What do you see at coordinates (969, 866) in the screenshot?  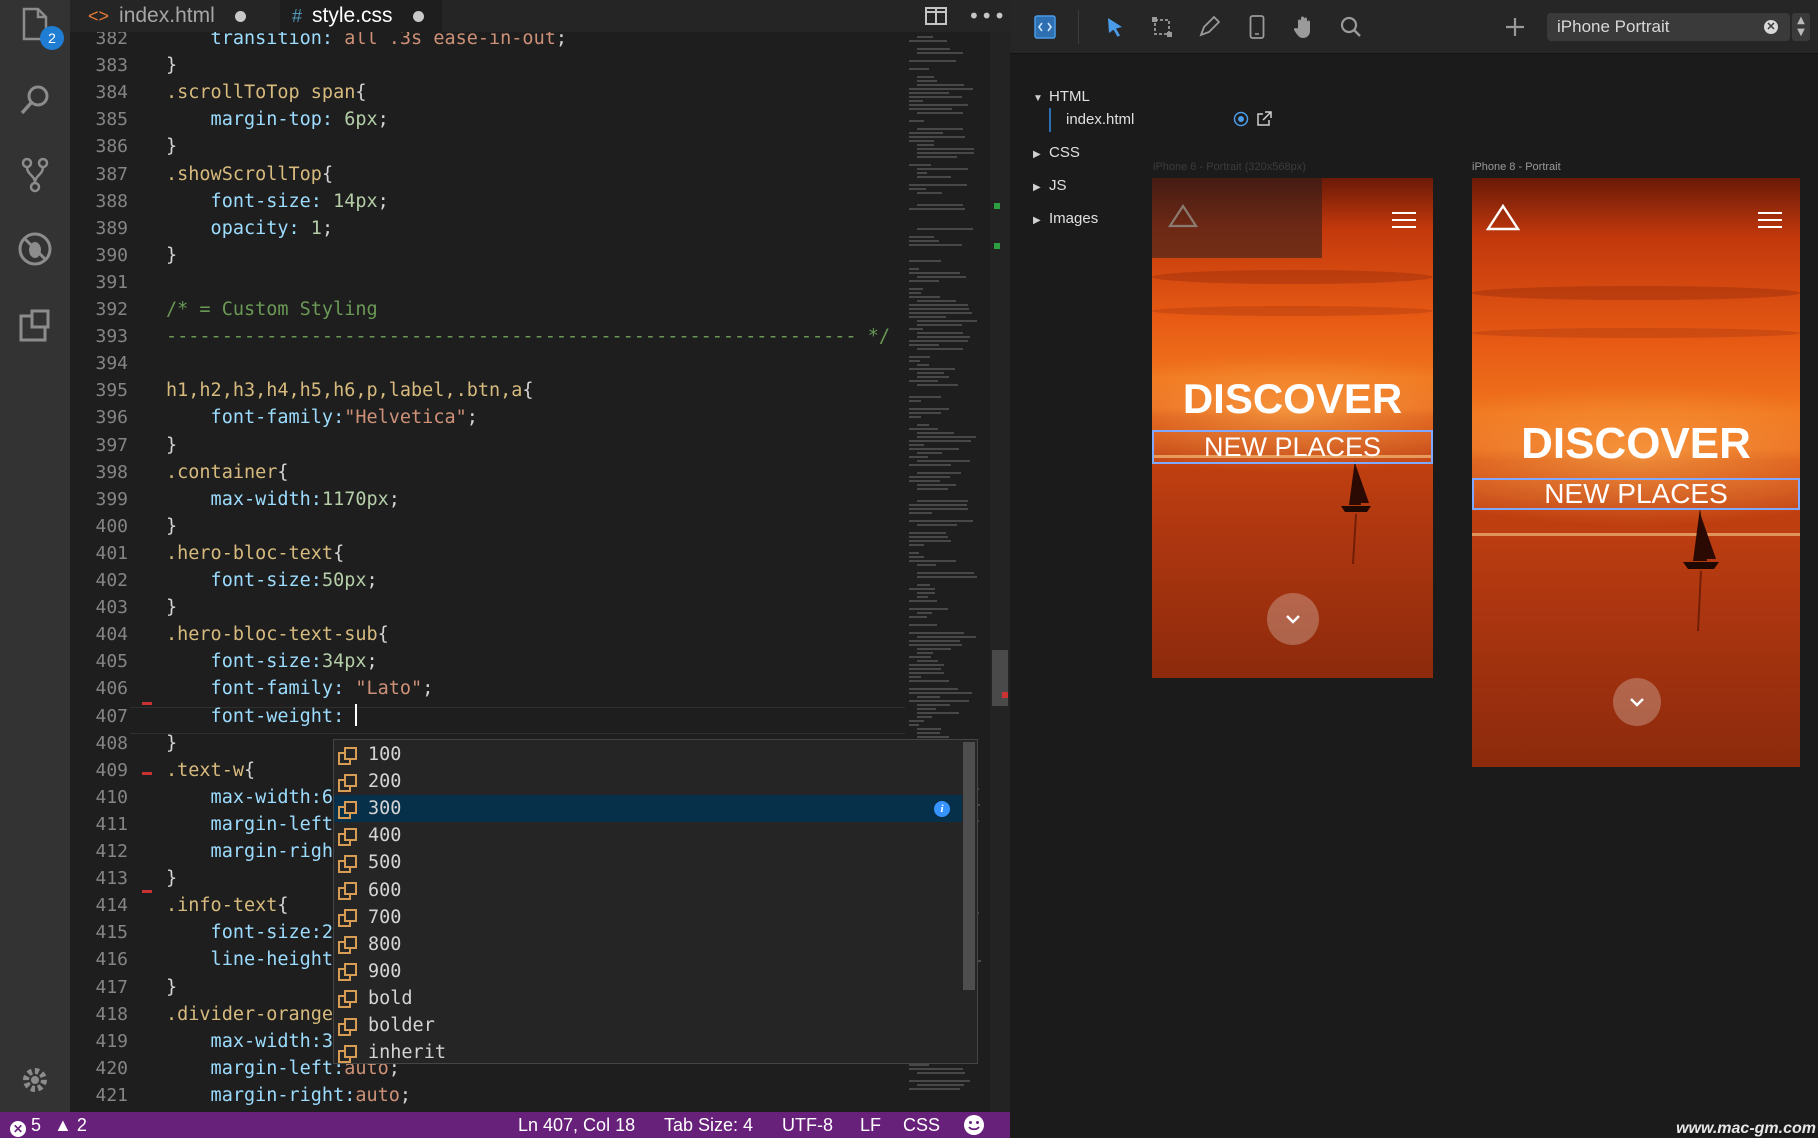 I see `suggest-scrollbar` at bounding box center [969, 866].